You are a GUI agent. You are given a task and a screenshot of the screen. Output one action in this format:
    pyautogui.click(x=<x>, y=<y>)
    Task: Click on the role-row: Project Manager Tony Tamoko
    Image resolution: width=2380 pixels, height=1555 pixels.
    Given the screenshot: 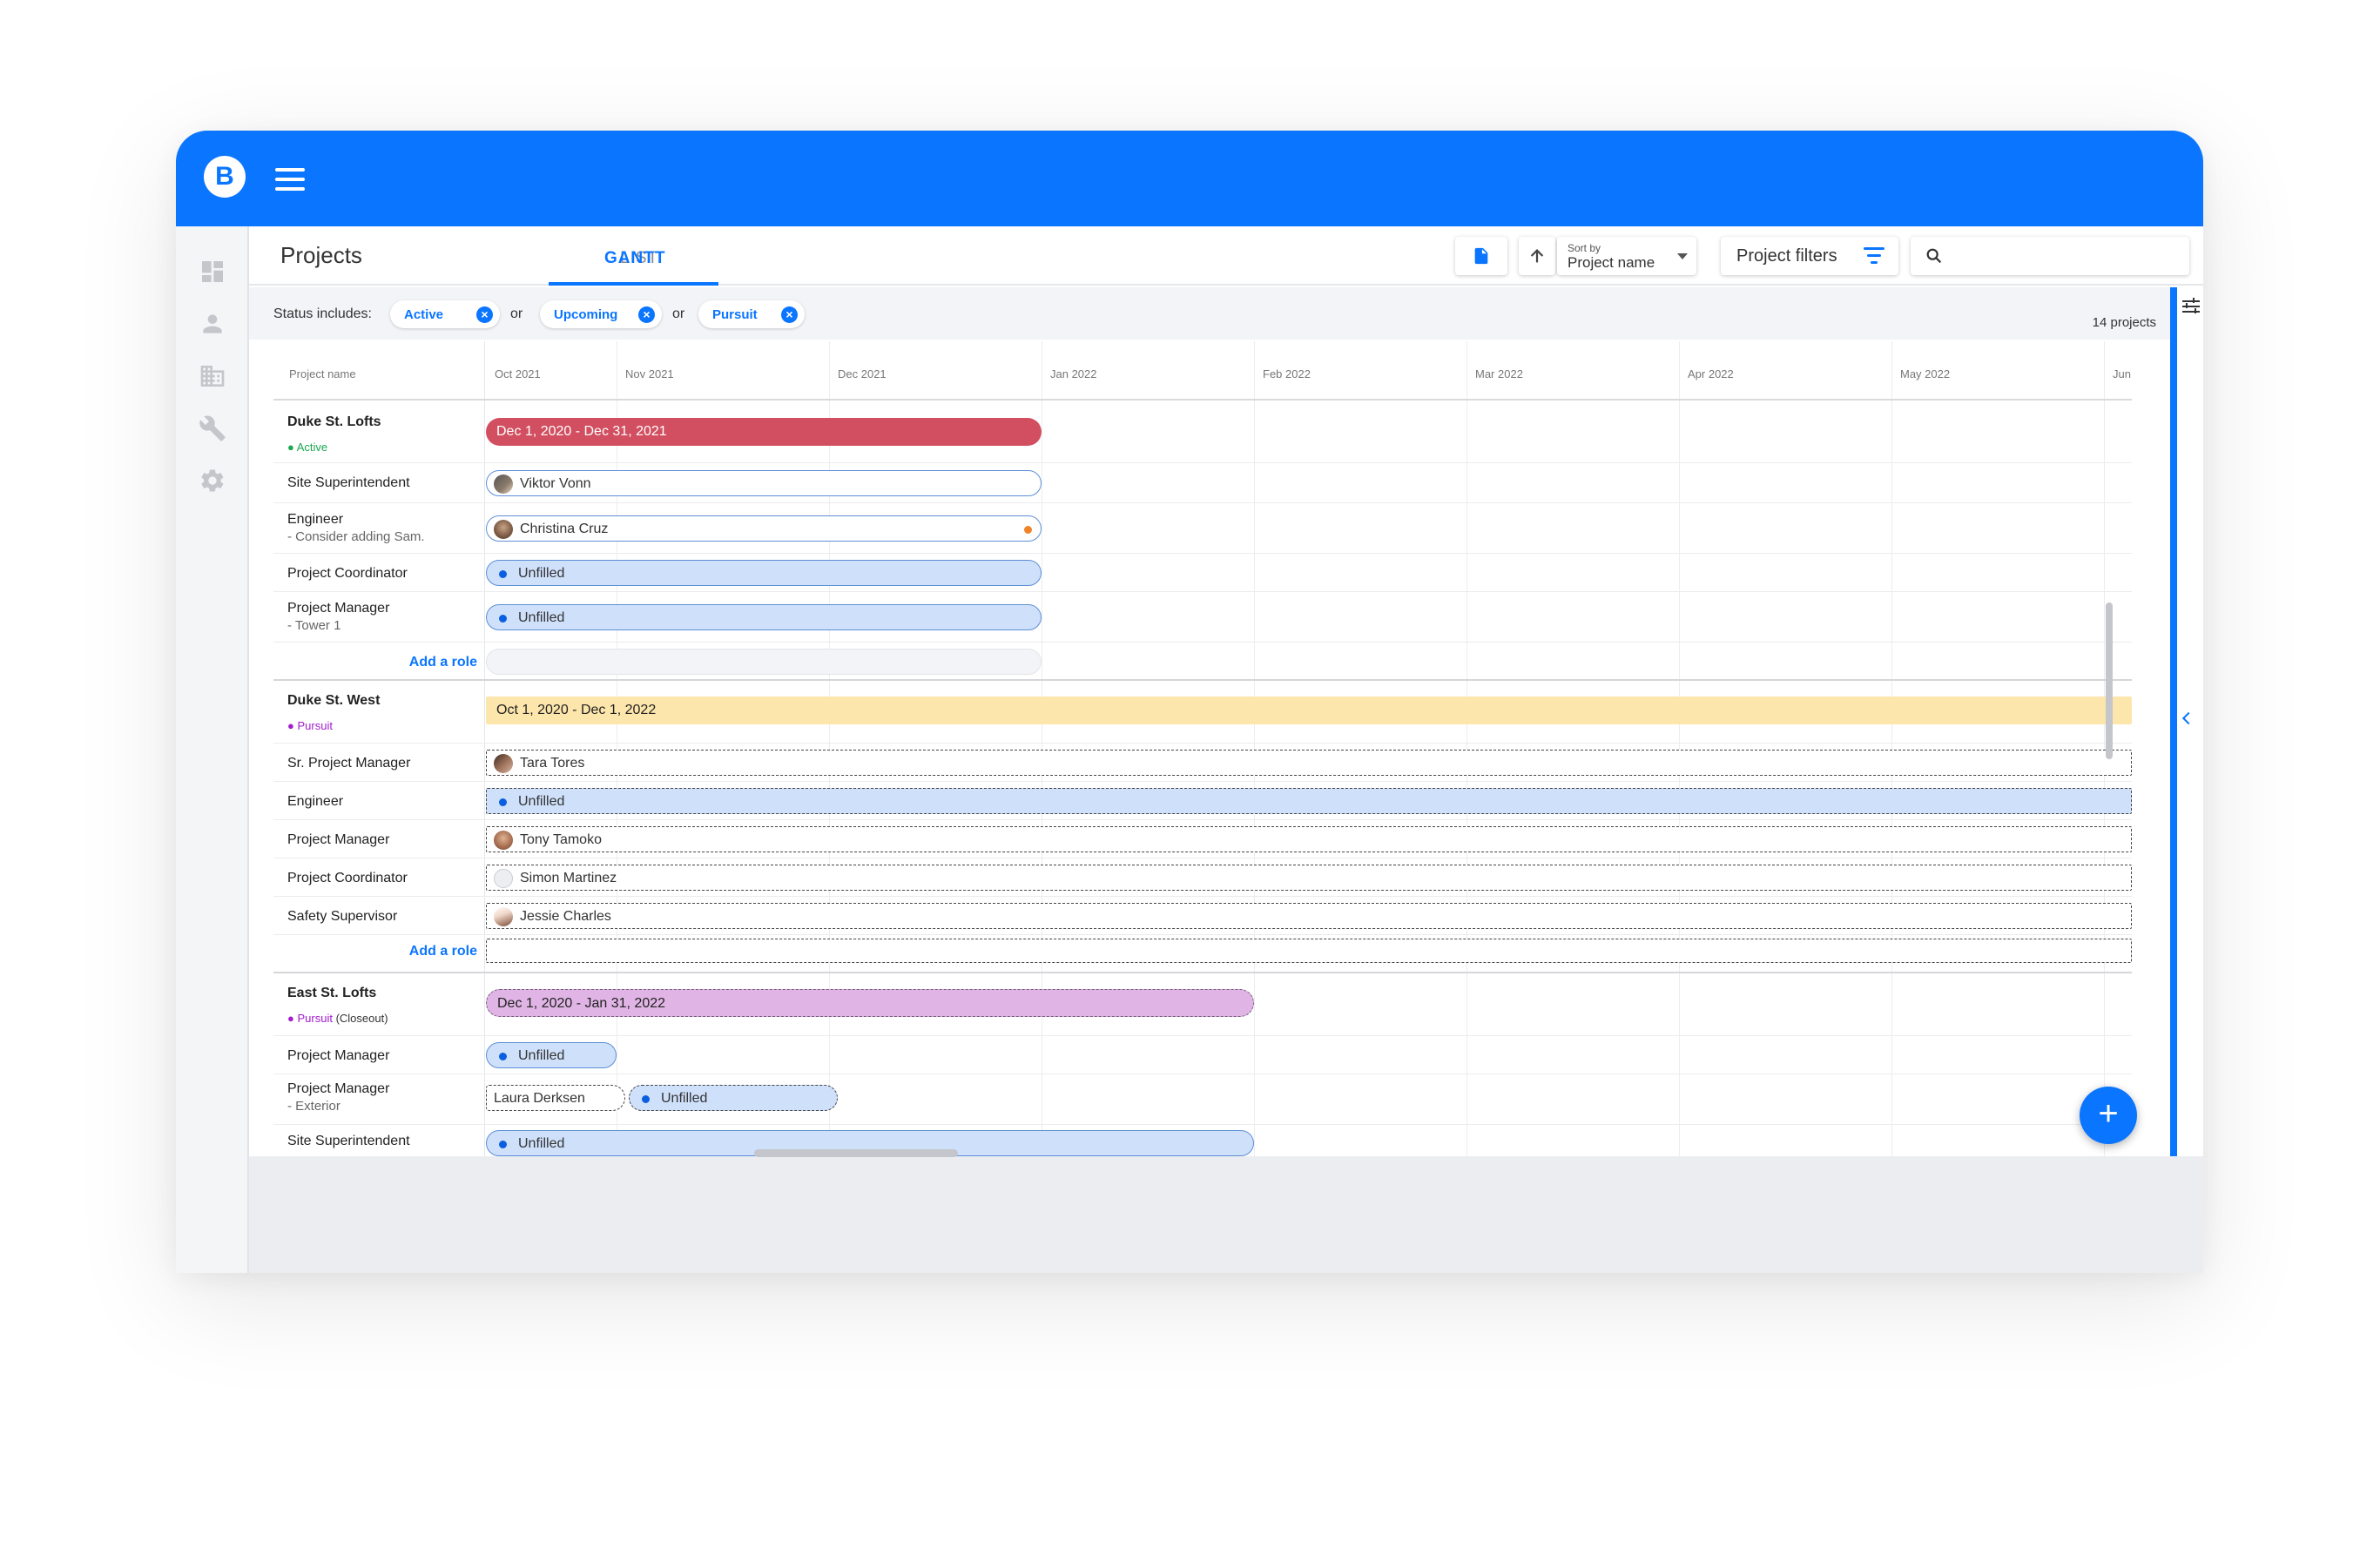 What is the action you would take?
    pyautogui.click(x=1202, y=839)
    